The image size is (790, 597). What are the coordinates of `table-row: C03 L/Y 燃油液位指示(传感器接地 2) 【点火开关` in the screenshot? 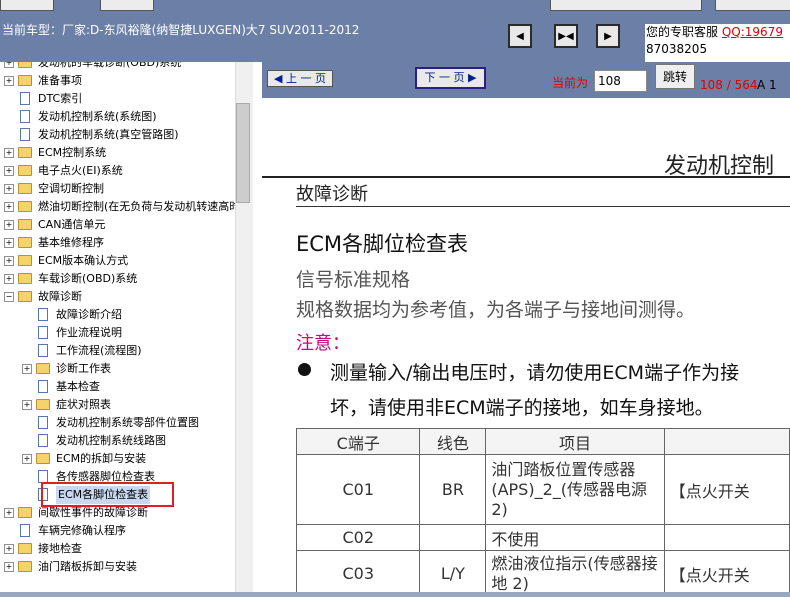 It's located at (542, 571).